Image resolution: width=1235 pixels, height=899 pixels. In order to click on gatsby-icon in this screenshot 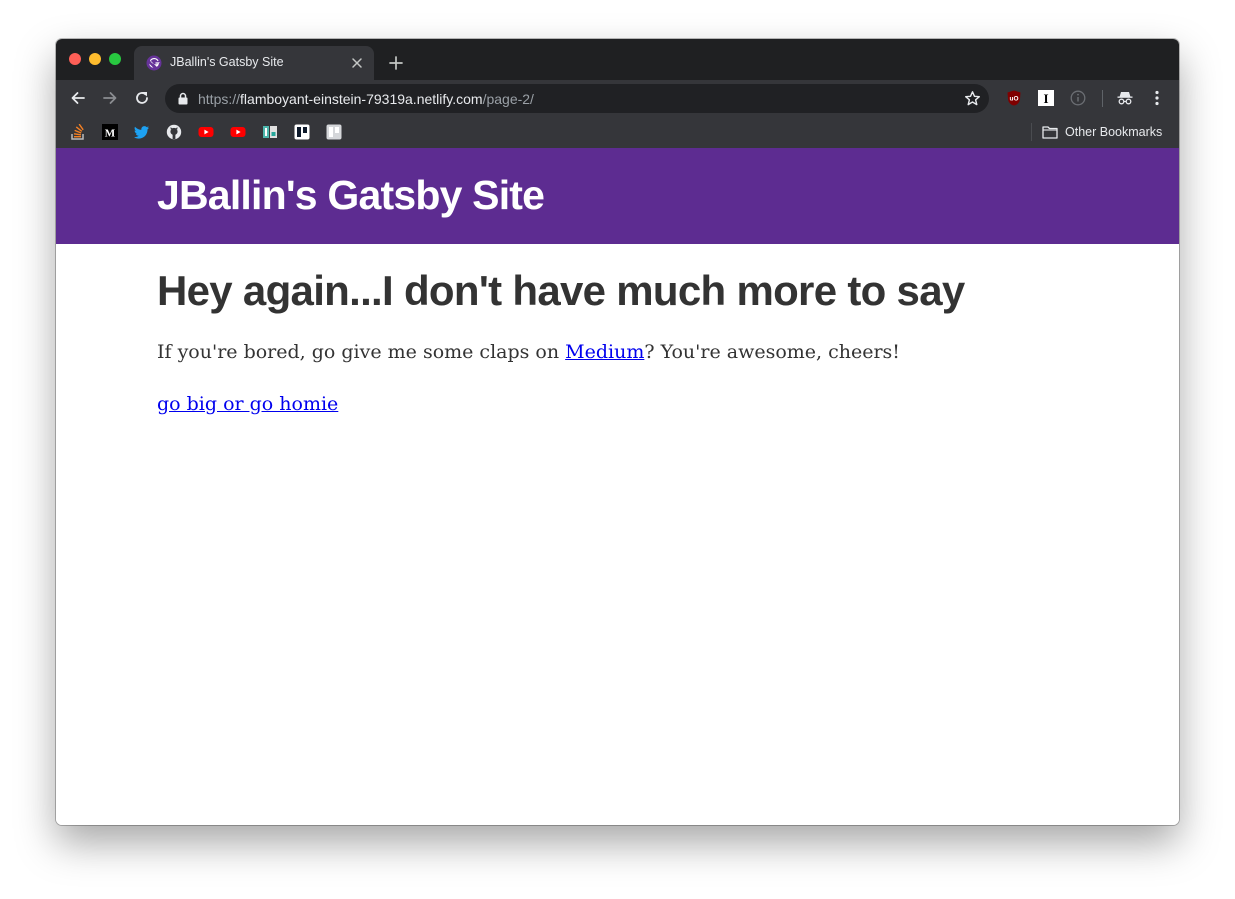, I will do `click(154, 63)`.